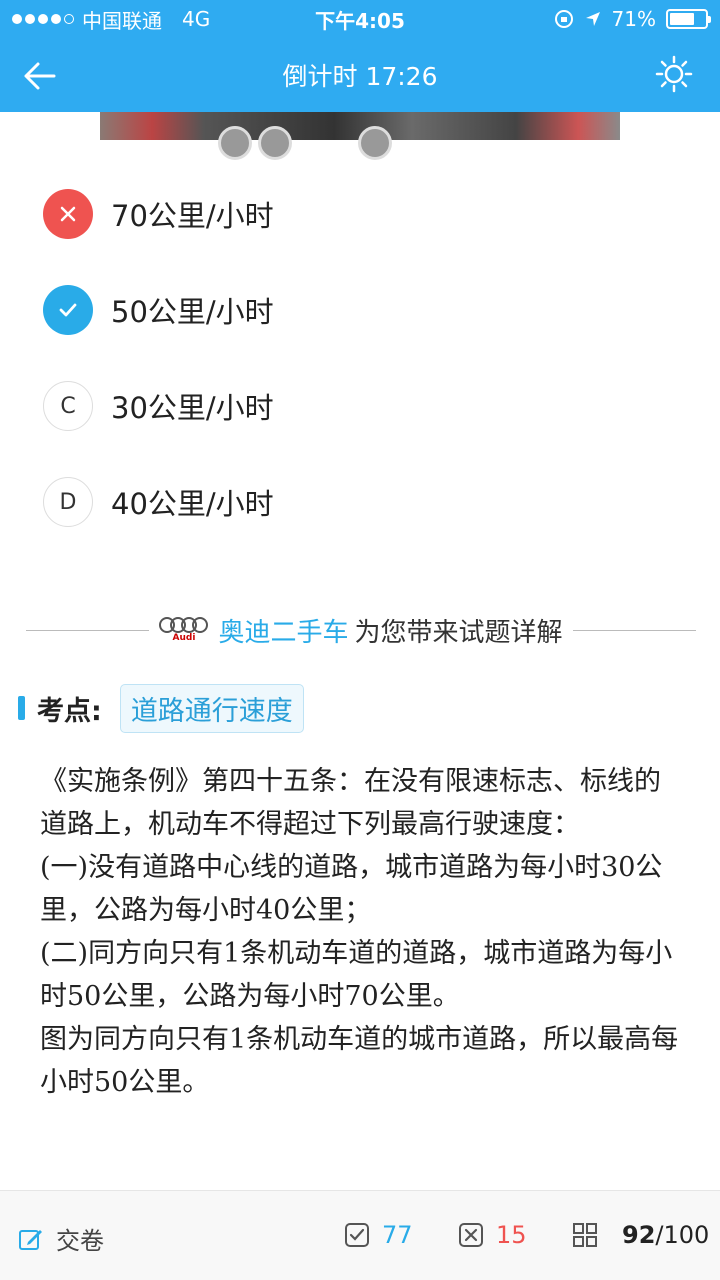 The height and width of the screenshot is (1280, 720). I want to click on sponsor-text: 为您带来试题详解, so click(458, 632).